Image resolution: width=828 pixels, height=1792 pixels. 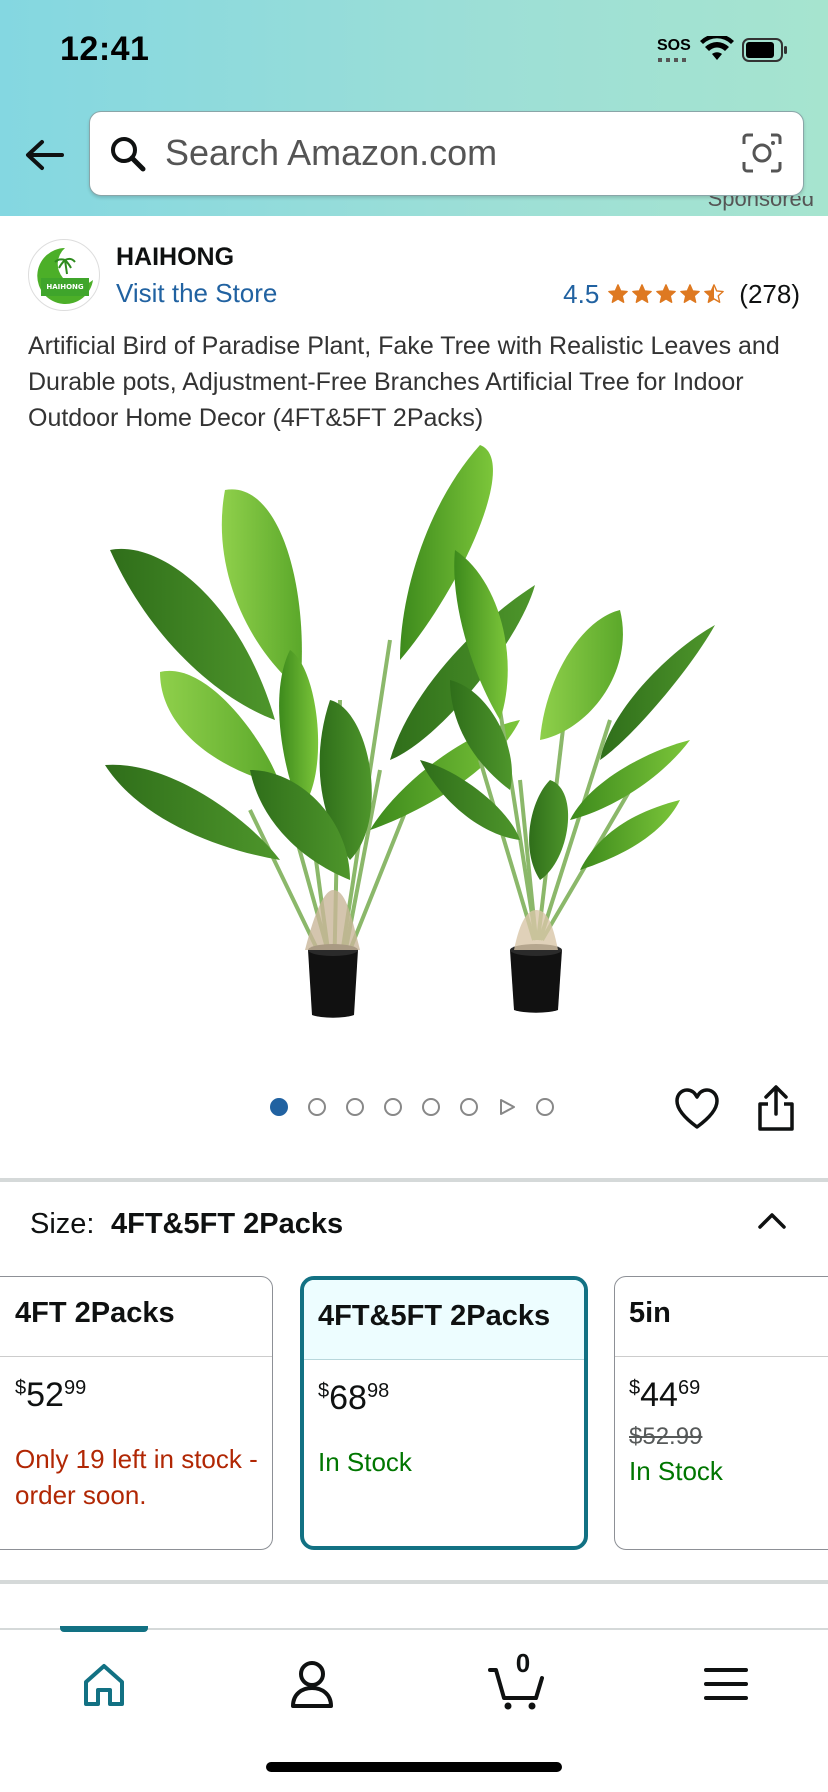 What do you see at coordinates (75, 1388) in the screenshot?
I see `price-cents: 99` at bounding box center [75, 1388].